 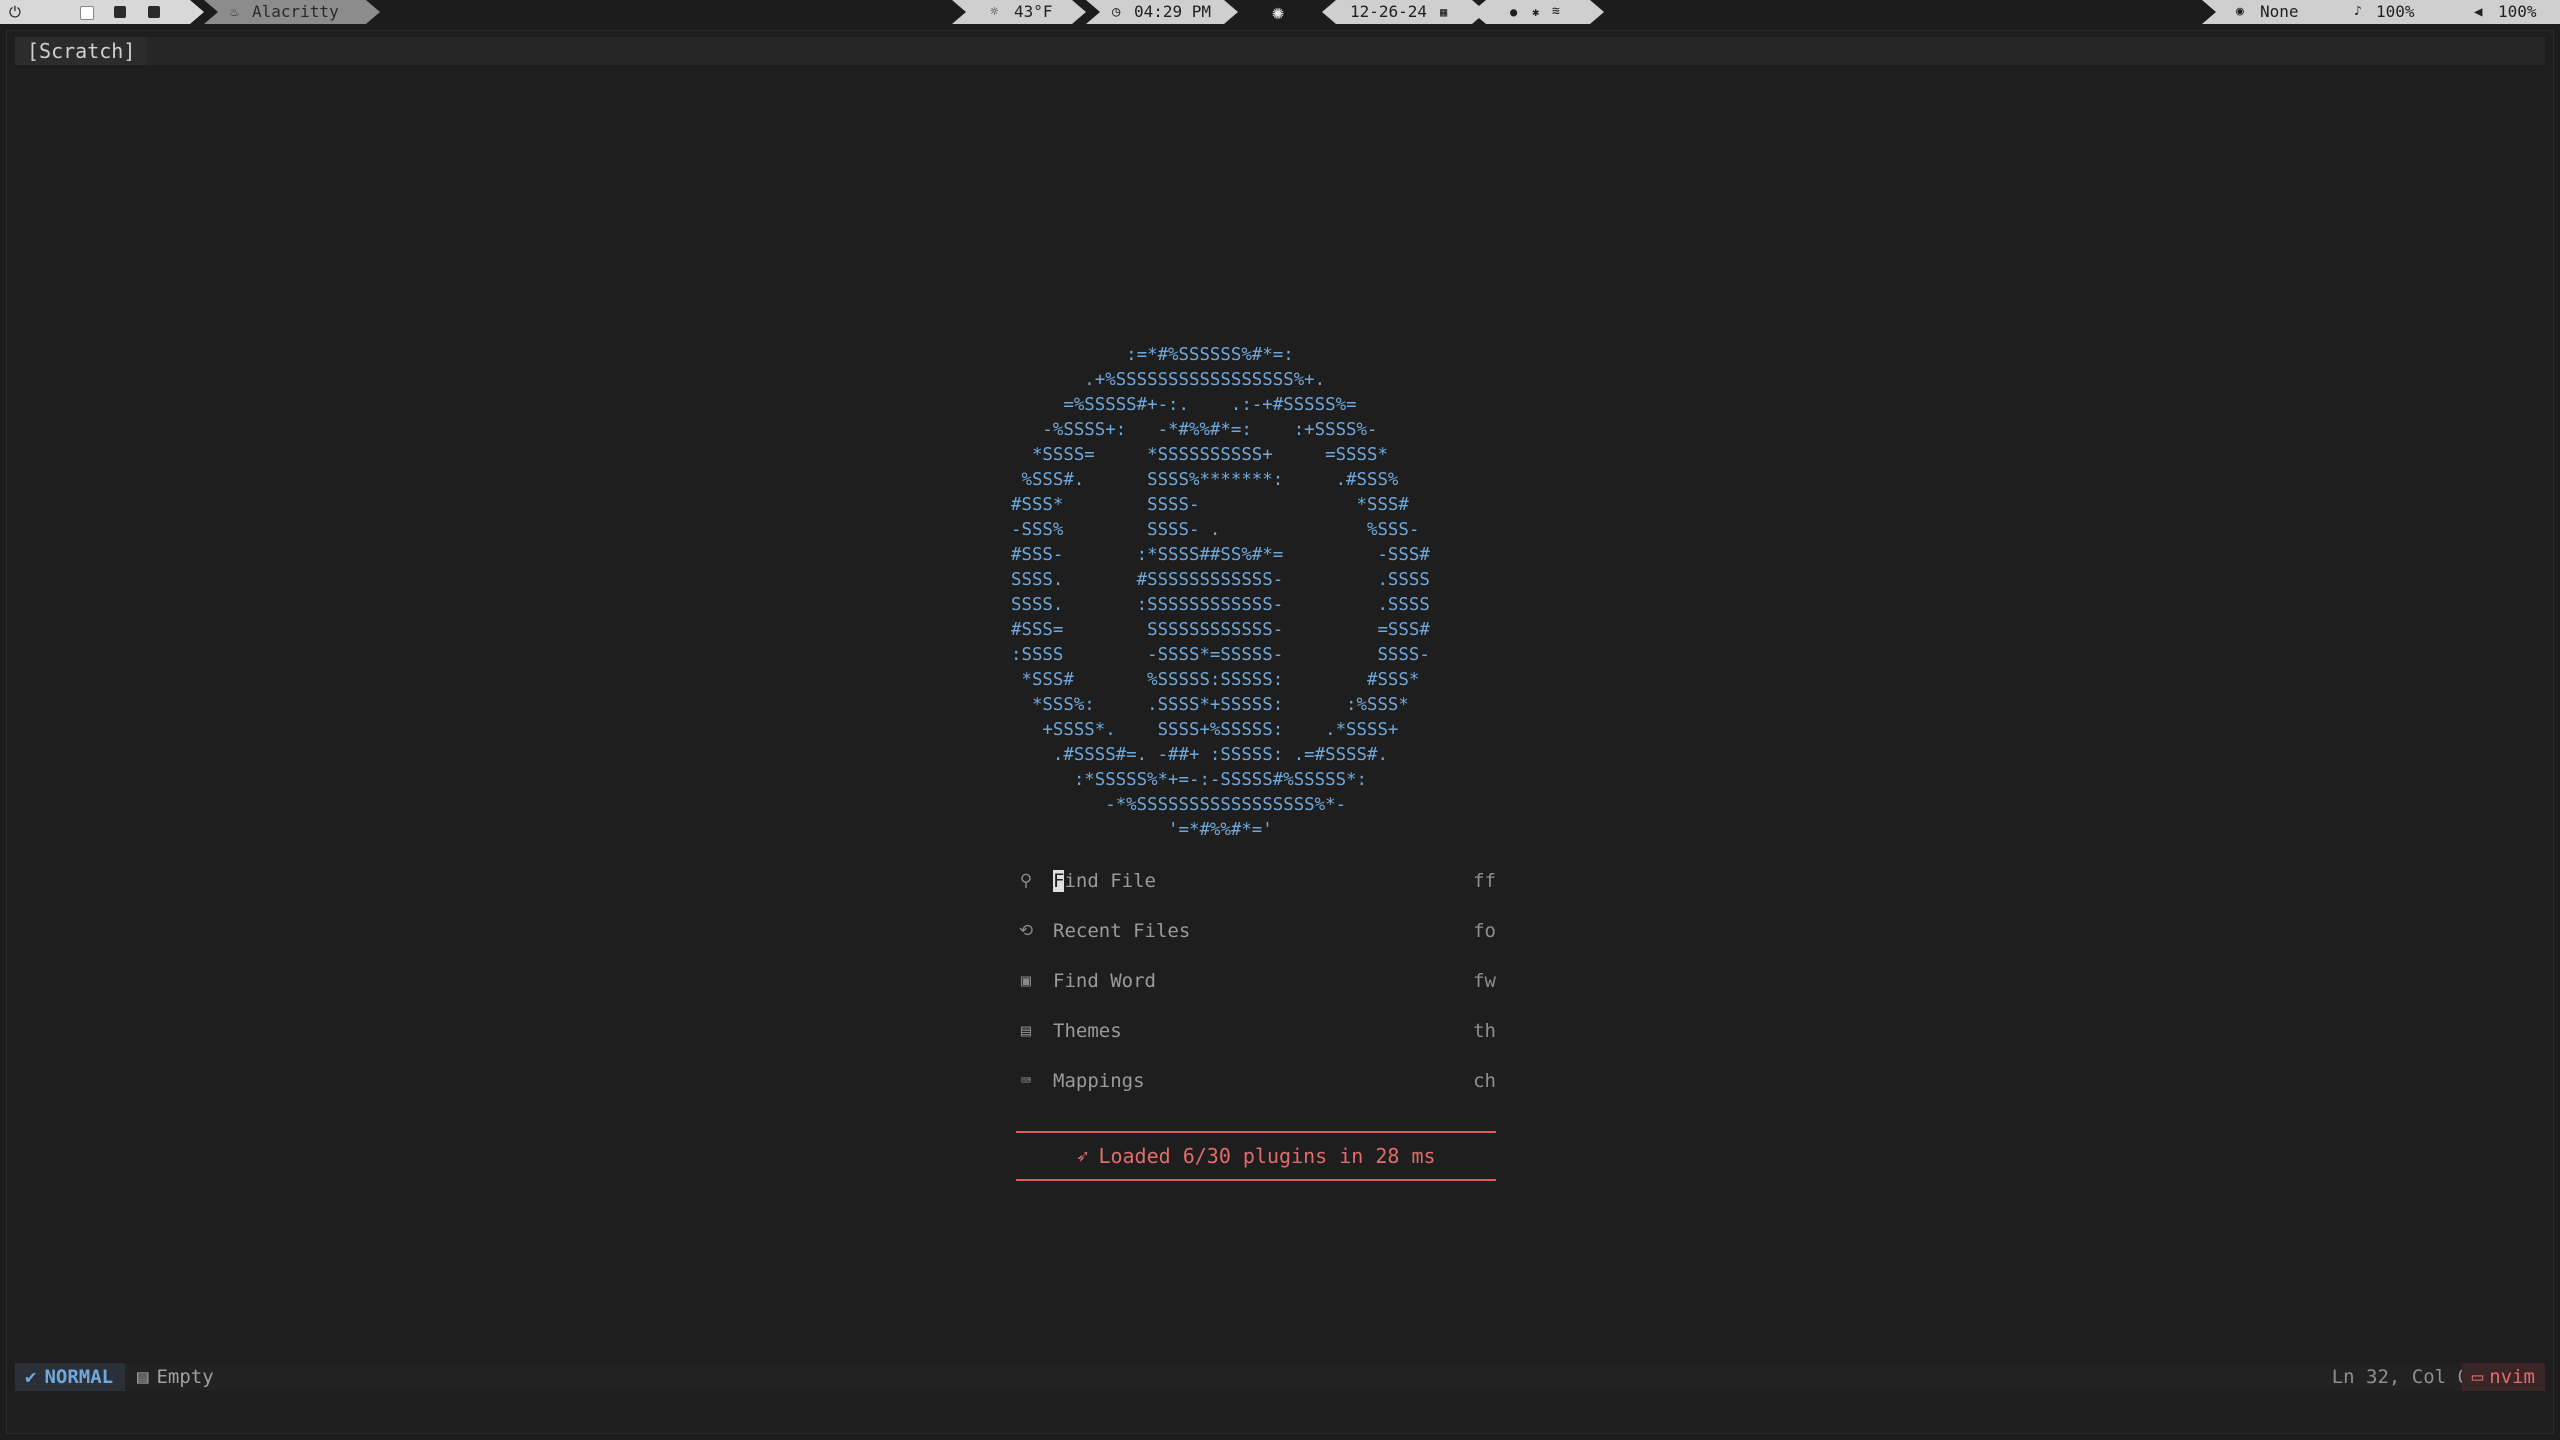 What do you see at coordinates (2478, 12) in the screenshot?
I see `volume-icon: ◀` at bounding box center [2478, 12].